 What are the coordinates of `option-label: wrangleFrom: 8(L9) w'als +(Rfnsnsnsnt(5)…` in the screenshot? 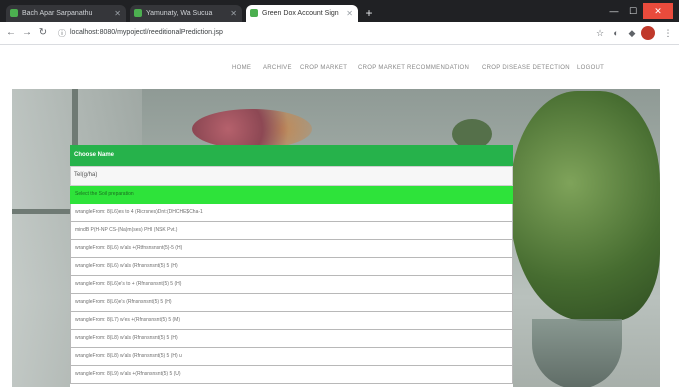 It's located at (128, 374).